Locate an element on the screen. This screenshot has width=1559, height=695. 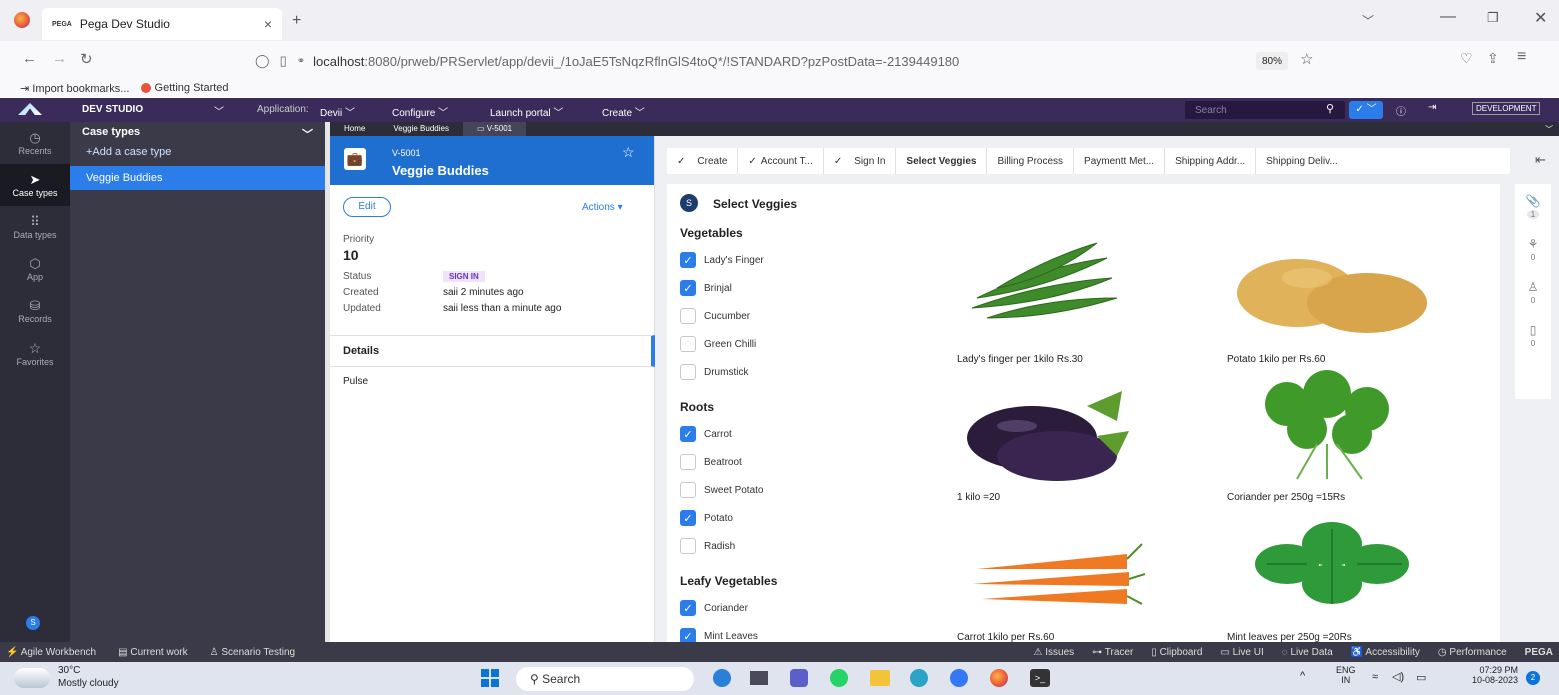
stage-sign-in: ✓ Sign In is located at coordinates (860, 161).